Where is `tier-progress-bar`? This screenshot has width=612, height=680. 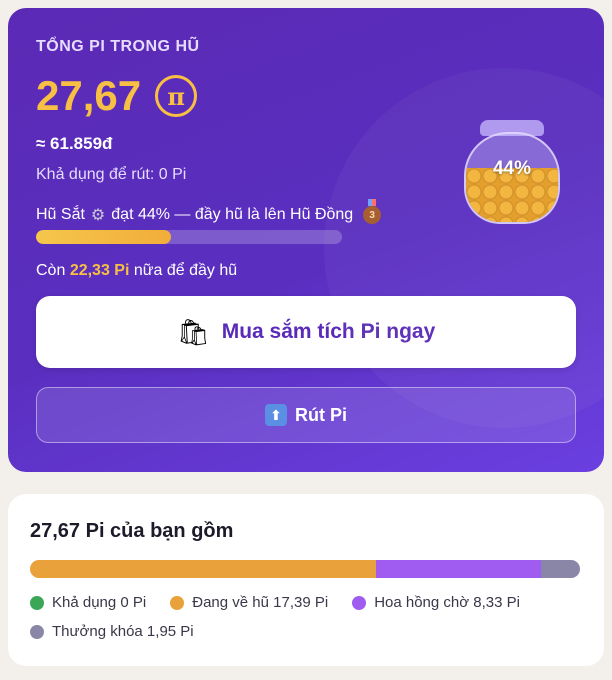
tier-progress-bar is located at coordinates (189, 237).